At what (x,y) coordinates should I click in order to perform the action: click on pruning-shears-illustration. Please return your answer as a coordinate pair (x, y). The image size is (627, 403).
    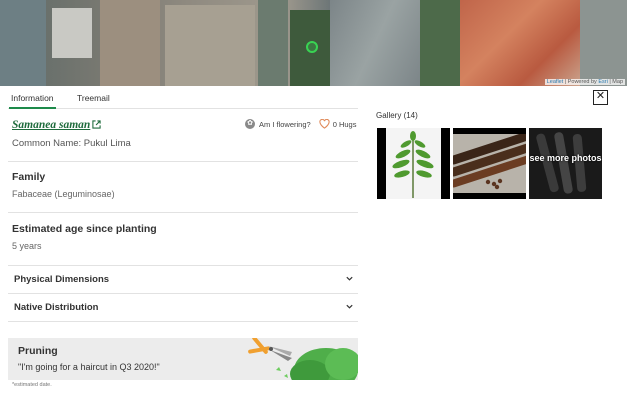
    Looking at the image, I should click on (303, 359).